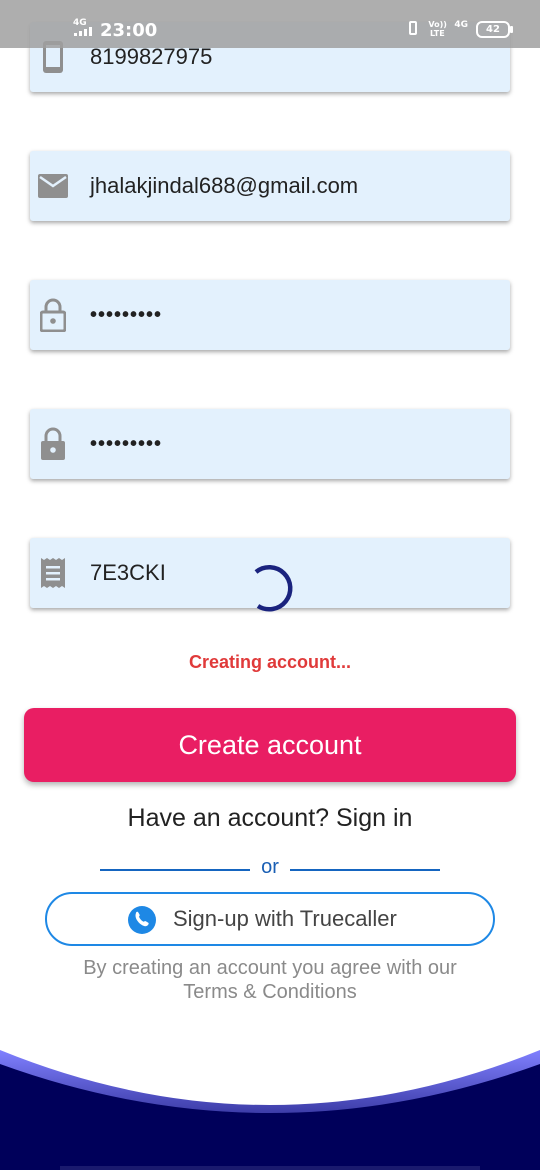  I want to click on status-bar: 4G 23:00 Vo)) LTE 4G 42, so click(270, 24).